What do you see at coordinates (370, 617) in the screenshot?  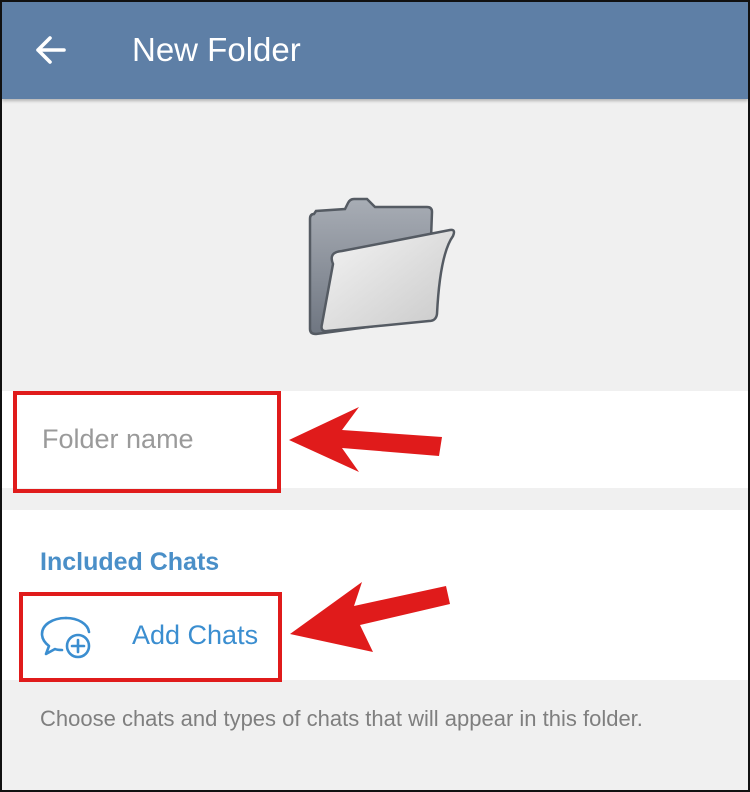 I see `annotation-arrow-add-chats` at bounding box center [370, 617].